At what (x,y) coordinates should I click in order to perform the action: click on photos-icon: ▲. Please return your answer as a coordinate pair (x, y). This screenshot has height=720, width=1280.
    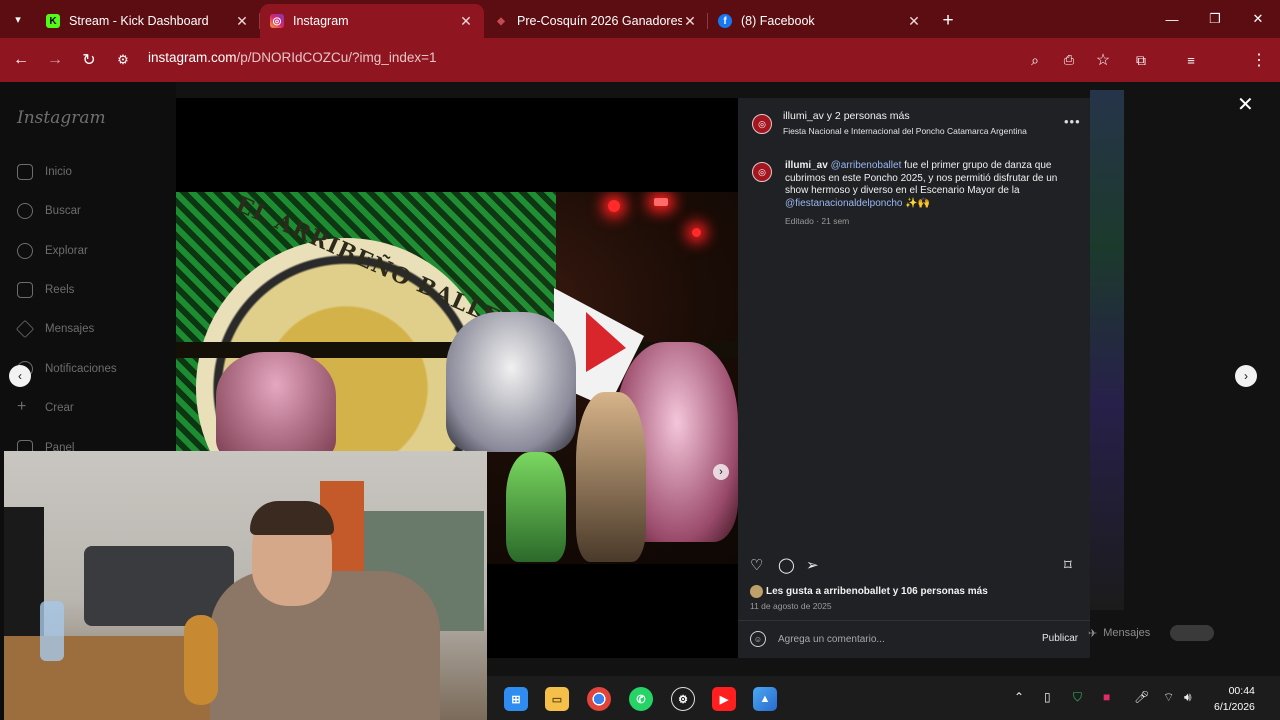
    Looking at the image, I should click on (765, 699).